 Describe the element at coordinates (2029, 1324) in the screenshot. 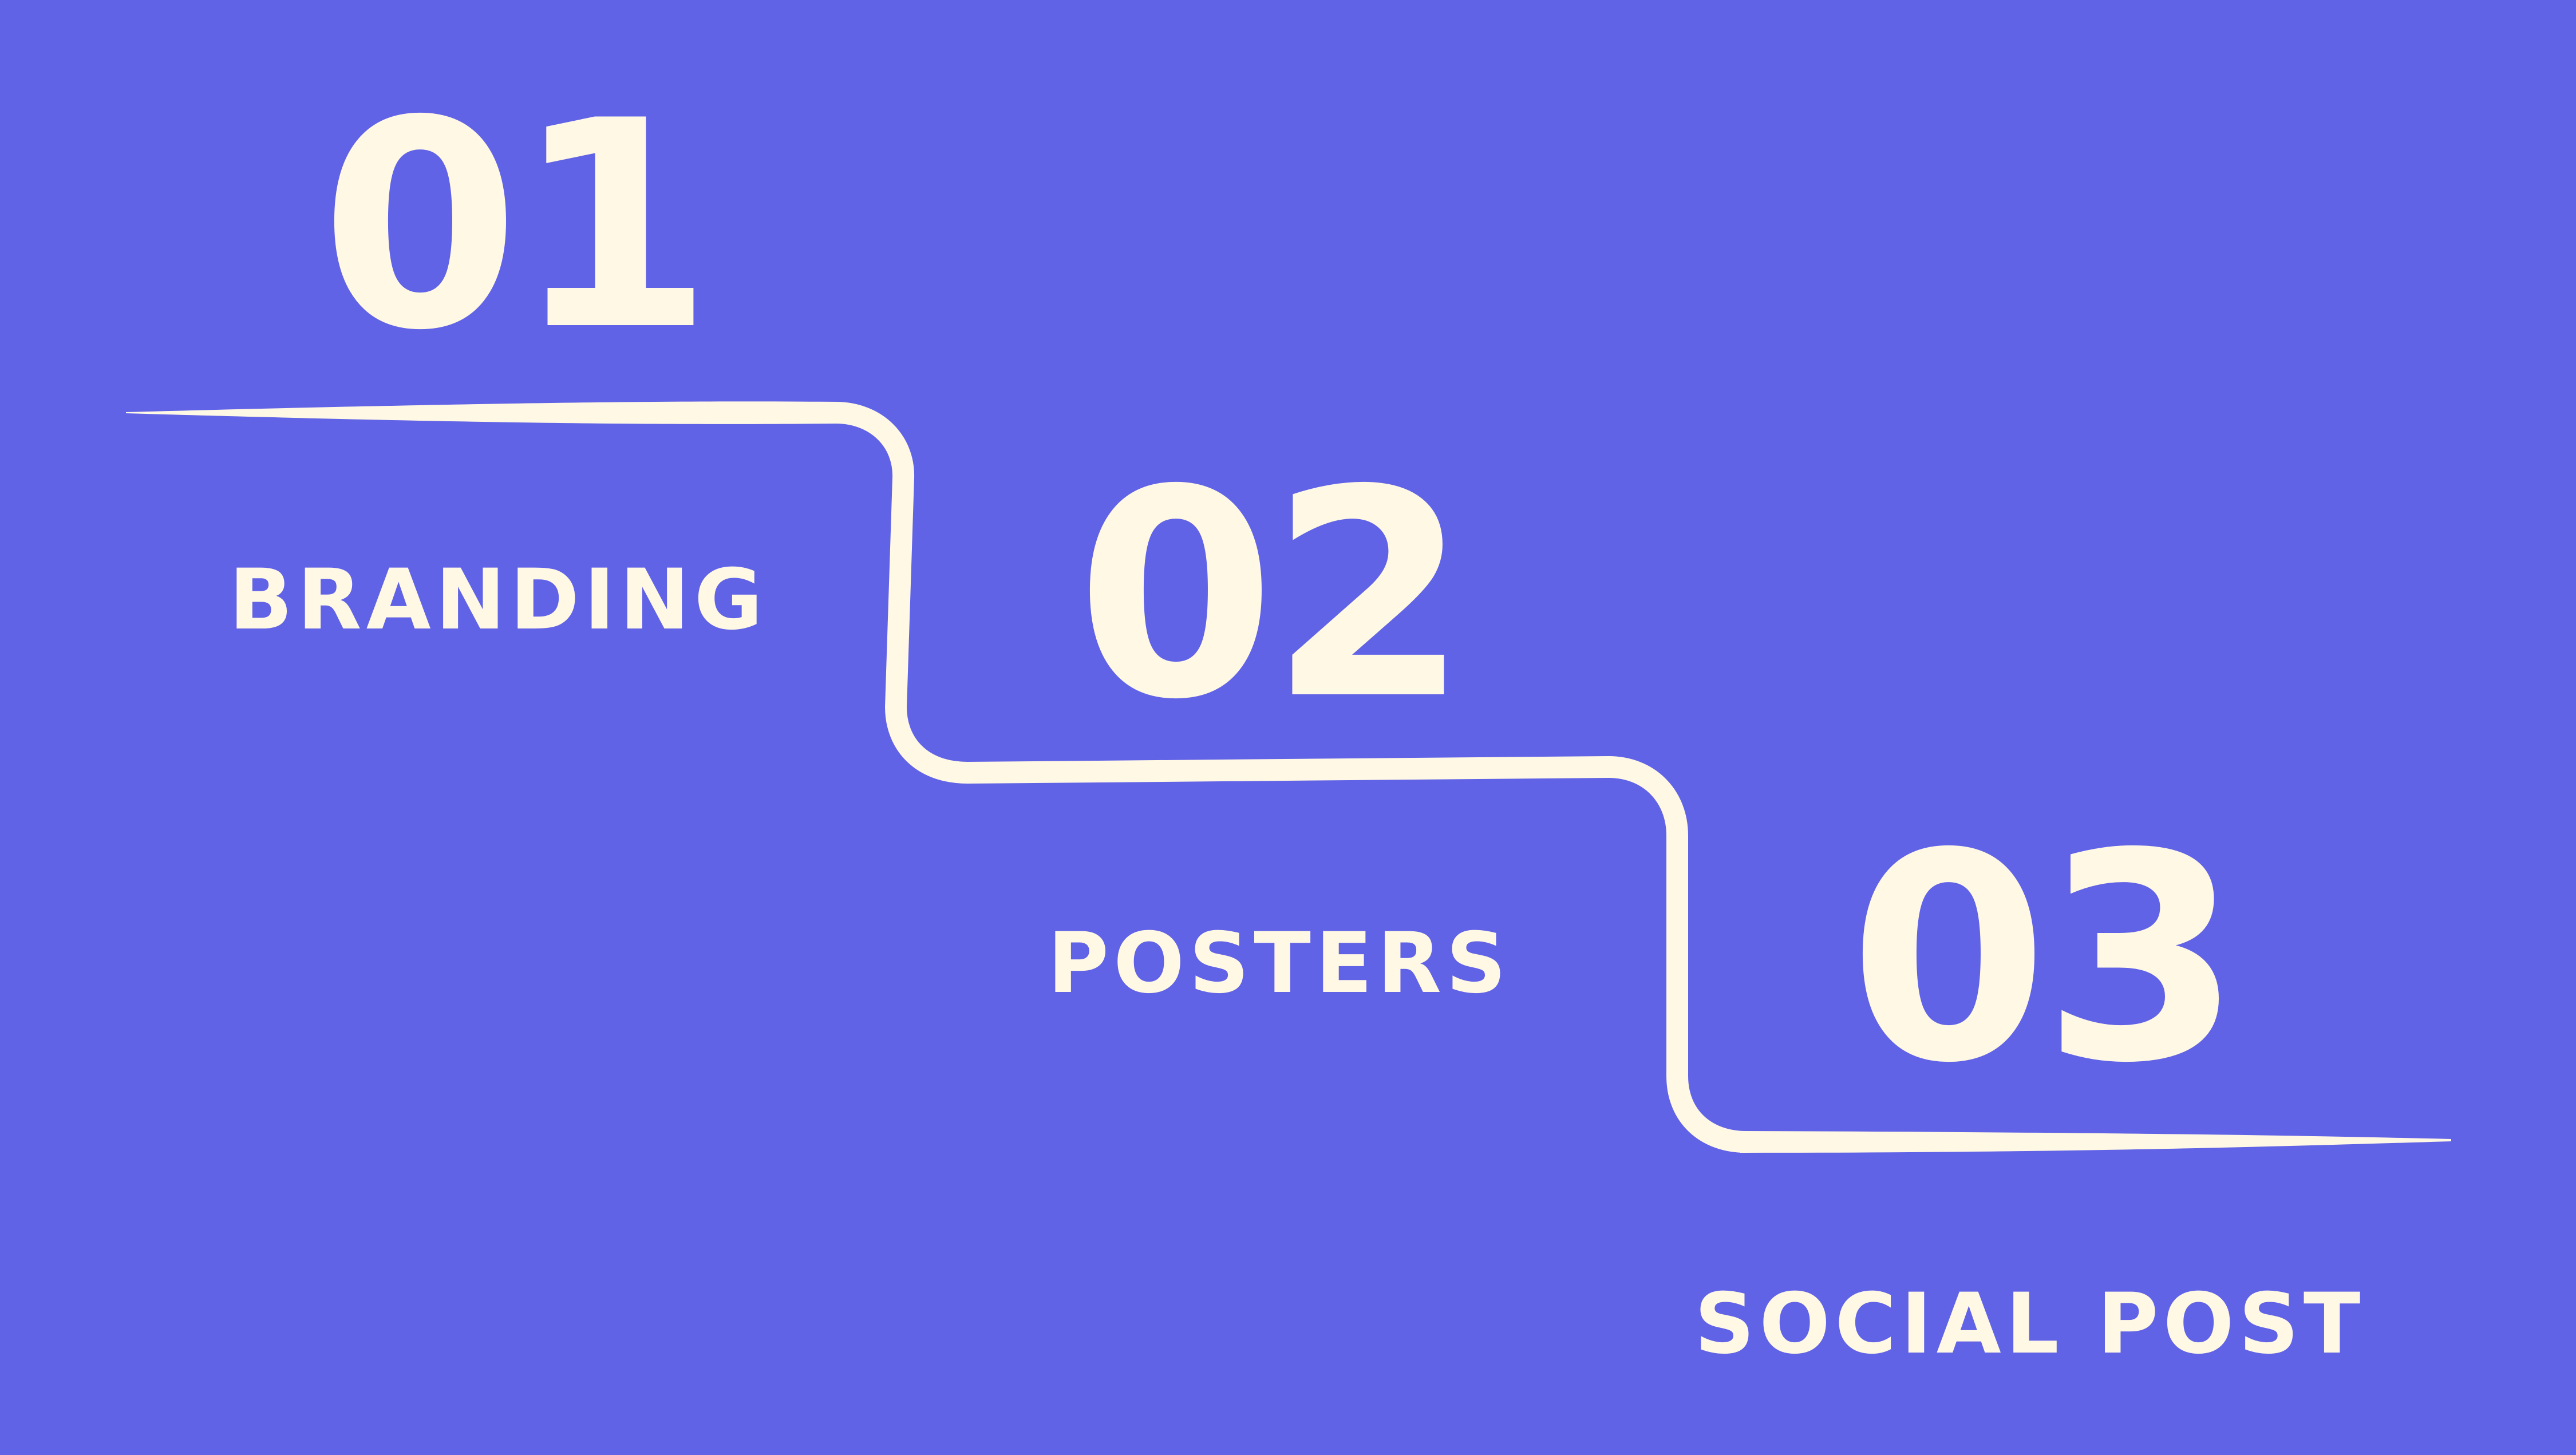

I see `step-3-label: SOCIAL POST` at that location.